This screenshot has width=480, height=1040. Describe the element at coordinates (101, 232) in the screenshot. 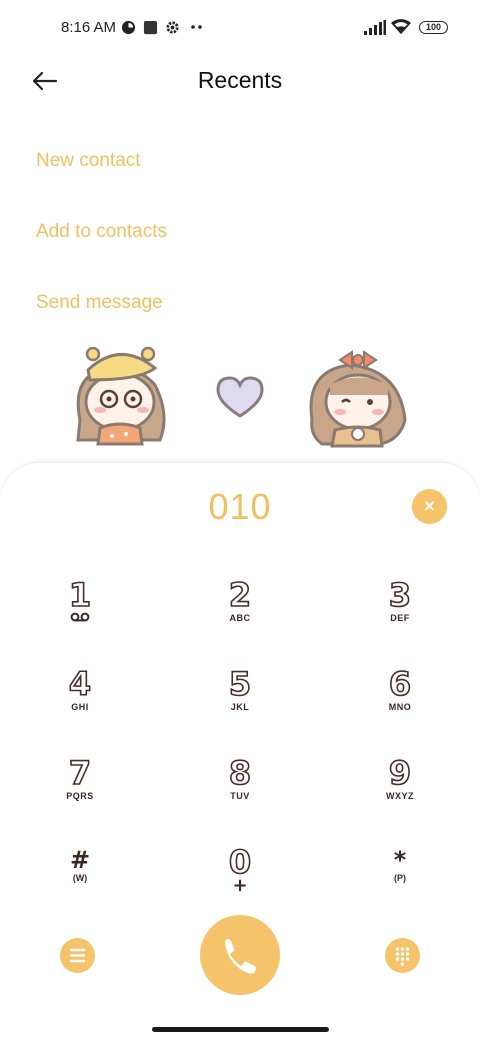

I see `add-to-contacts-link: Add to contacts` at that location.